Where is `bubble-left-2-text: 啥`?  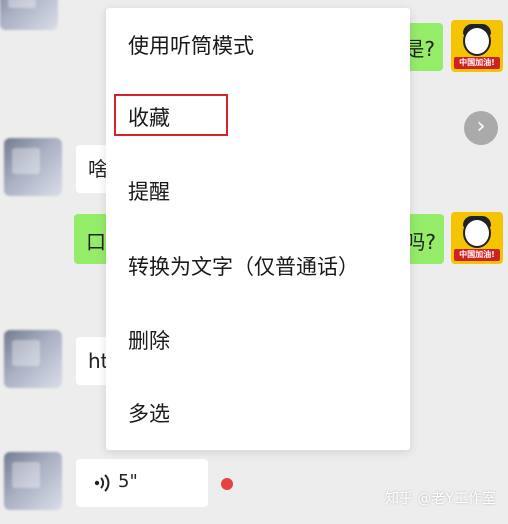
bubble-left-2-text: 啥 is located at coordinates (98, 169).